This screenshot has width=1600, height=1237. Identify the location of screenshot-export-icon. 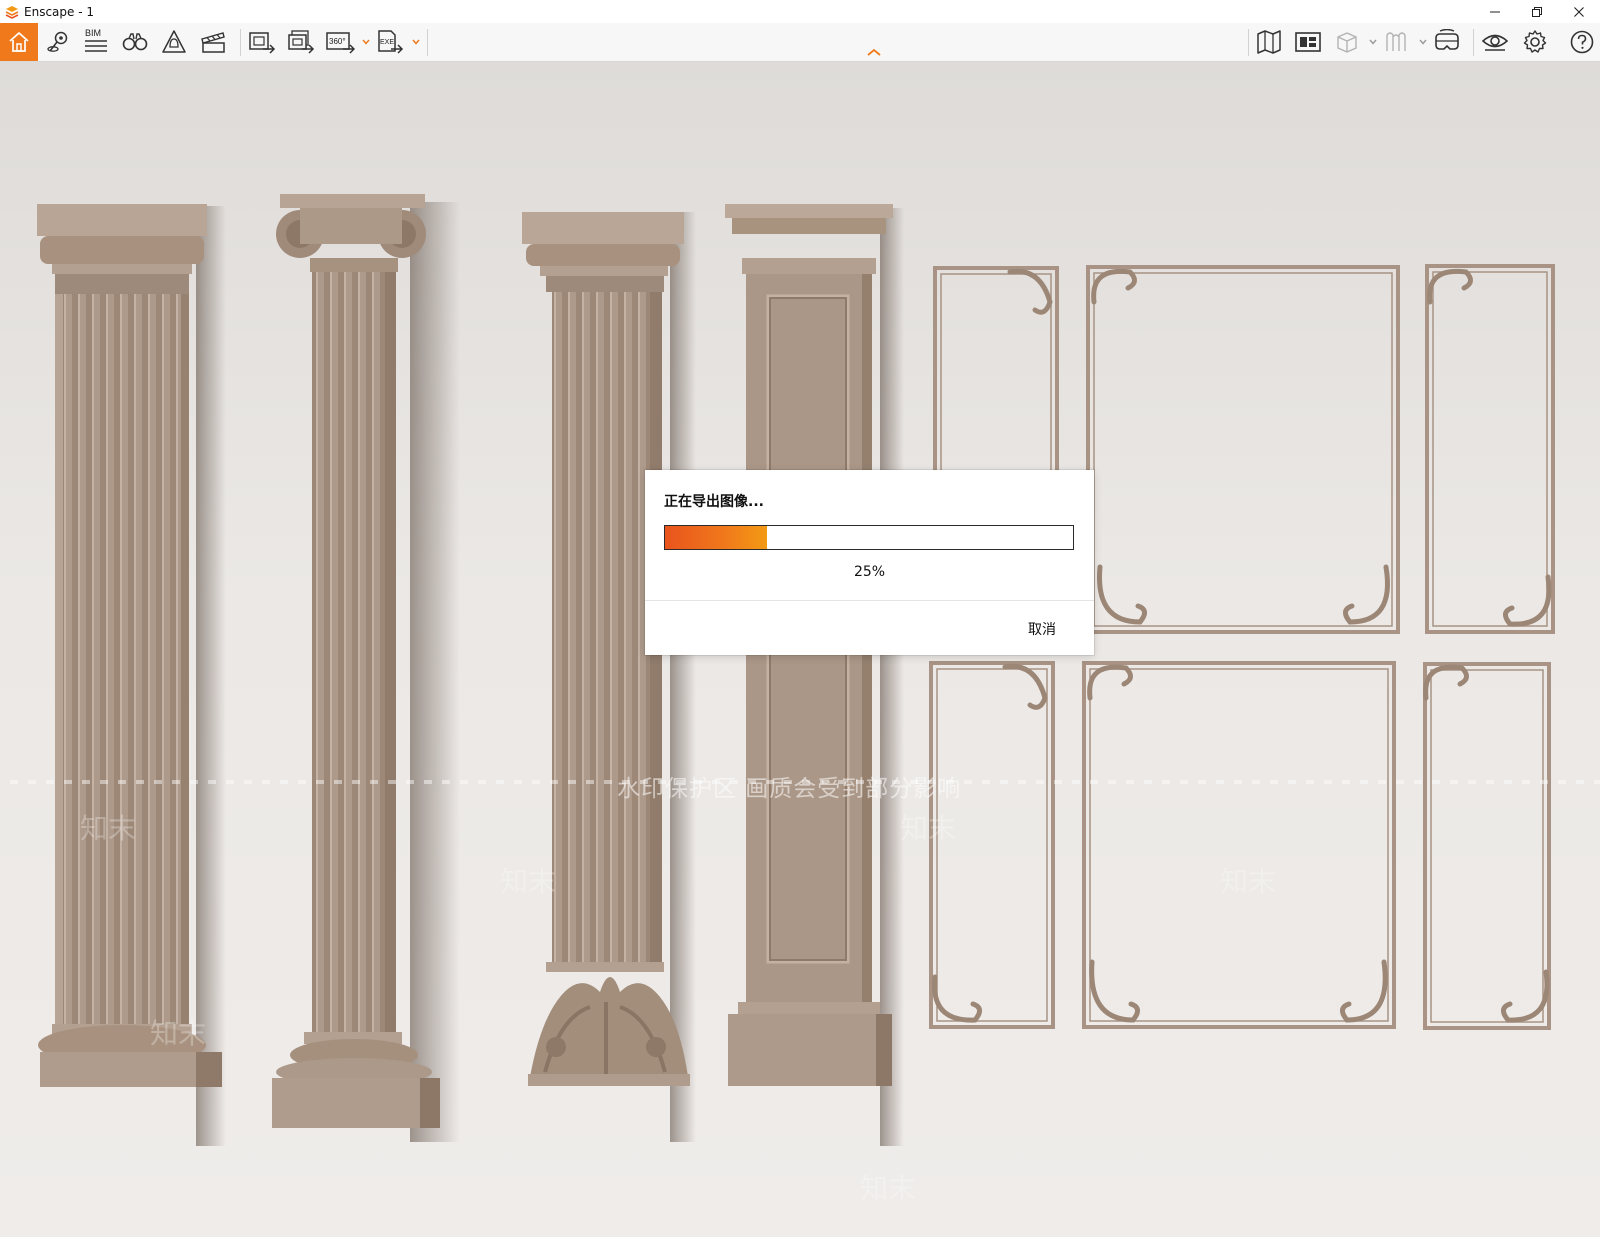
(262, 43).